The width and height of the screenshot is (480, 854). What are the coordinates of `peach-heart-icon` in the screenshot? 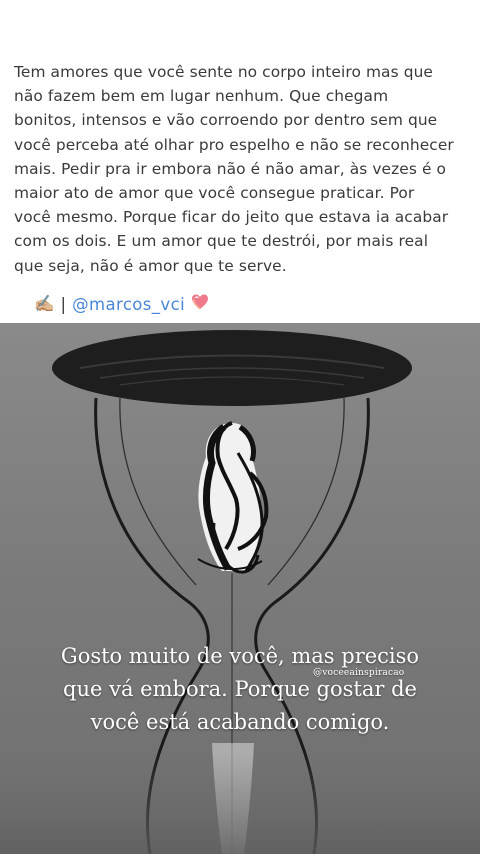 It's located at (200, 304).